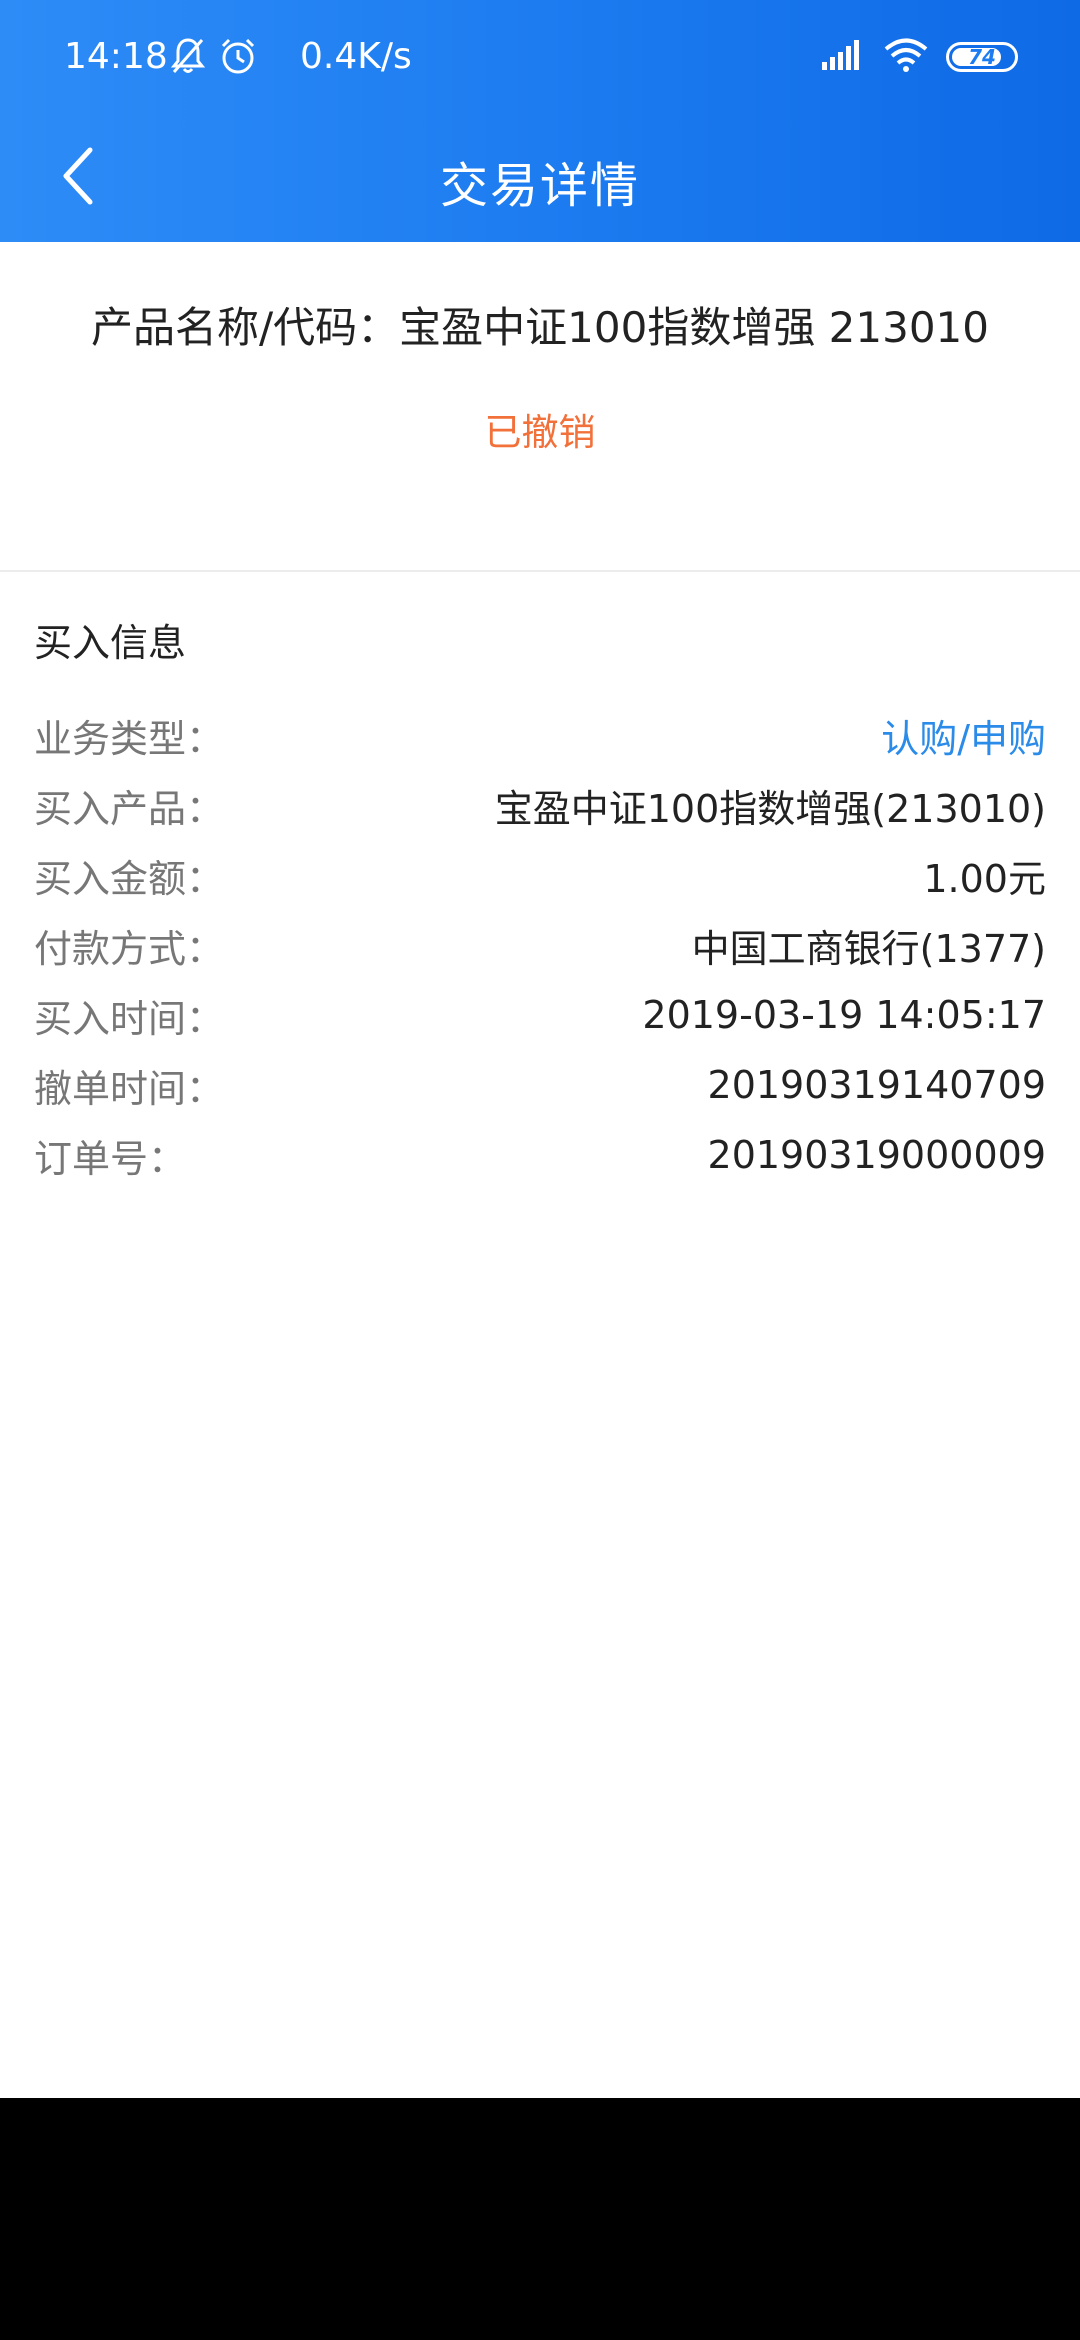 This screenshot has height=2340, width=1080. Describe the element at coordinates (540, 327) in the screenshot. I see `product-name-code: 产品名称/代码：宝盈中证100指数增强 213010` at that location.